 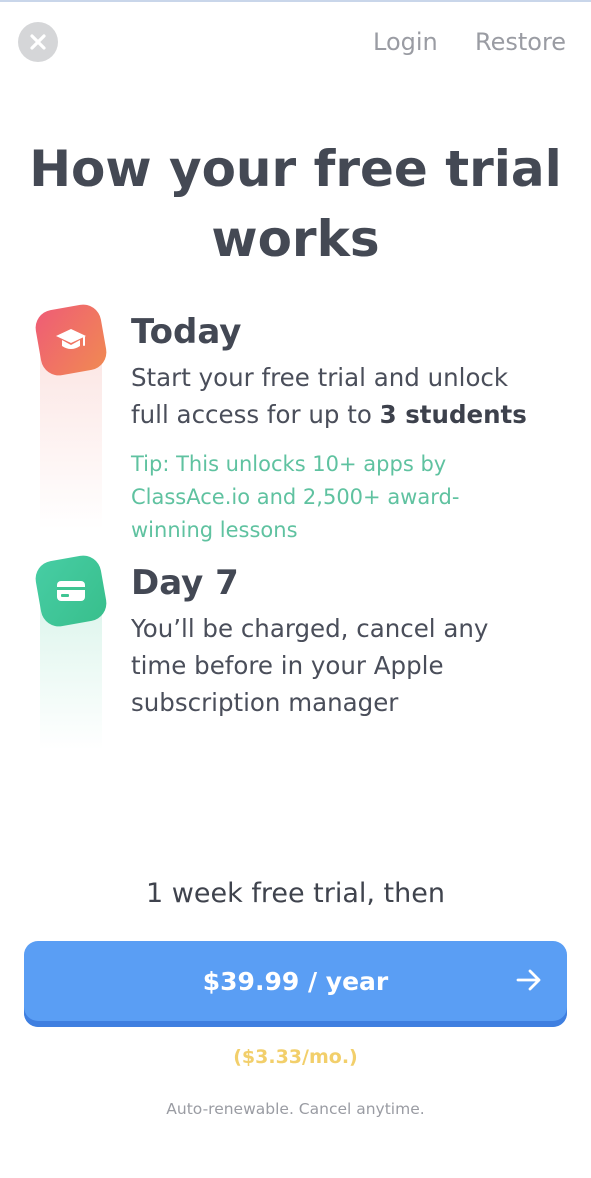 What do you see at coordinates (295, 1057) in the screenshot?
I see `monthly-price: ($3.33/mo.)` at bounding box center [295, 1057].